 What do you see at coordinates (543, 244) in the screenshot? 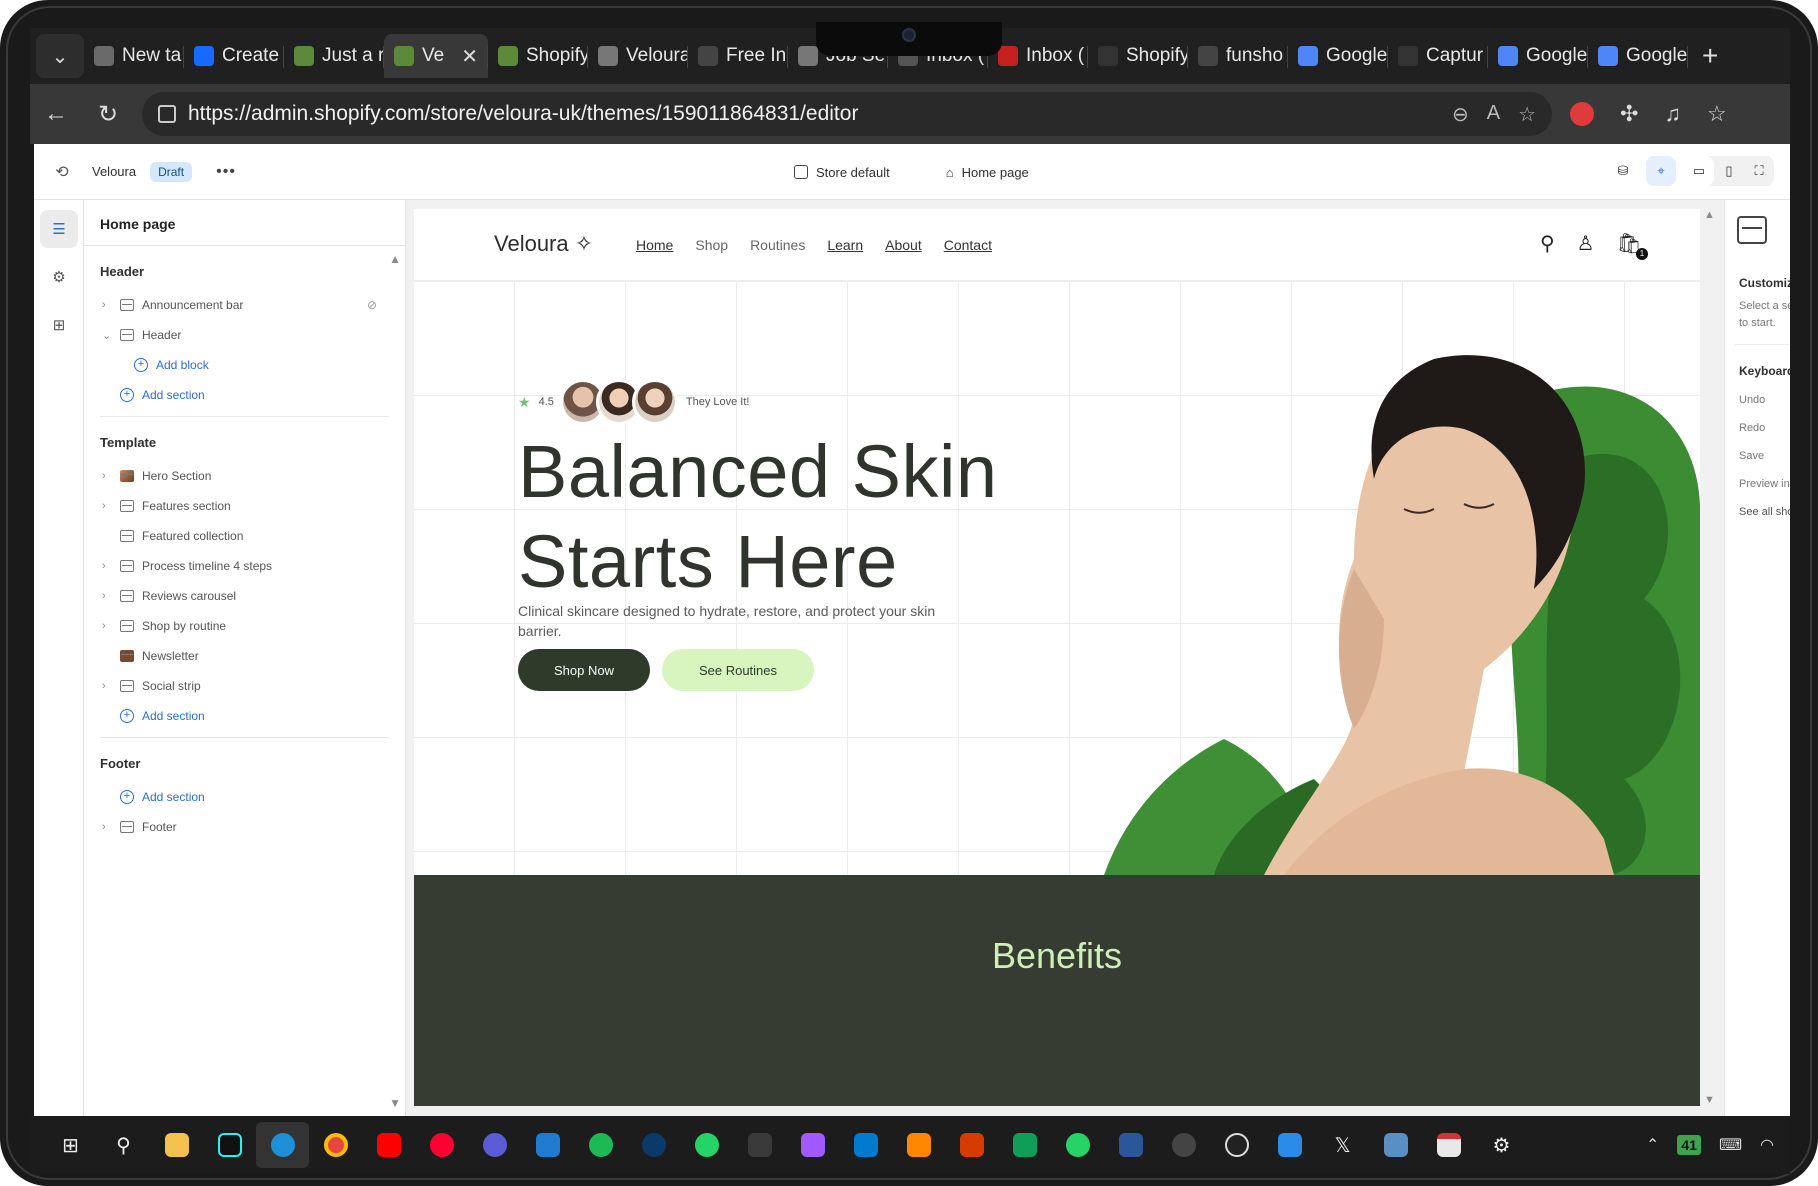
I see `site-logo: Veloura ✧` at bounding box center [543, 244].